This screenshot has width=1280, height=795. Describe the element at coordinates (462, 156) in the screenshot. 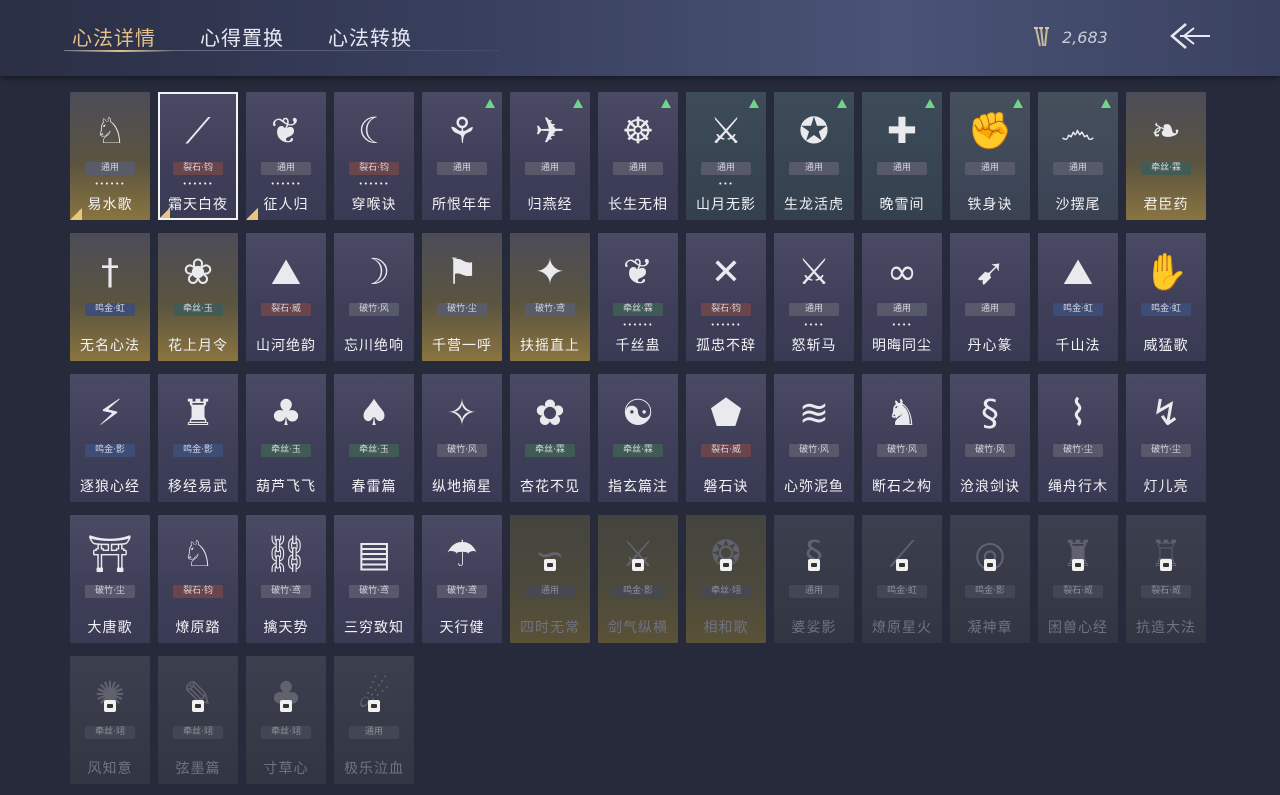

I see `skill-card: ⚘ 通用 所恨年年` at that location.